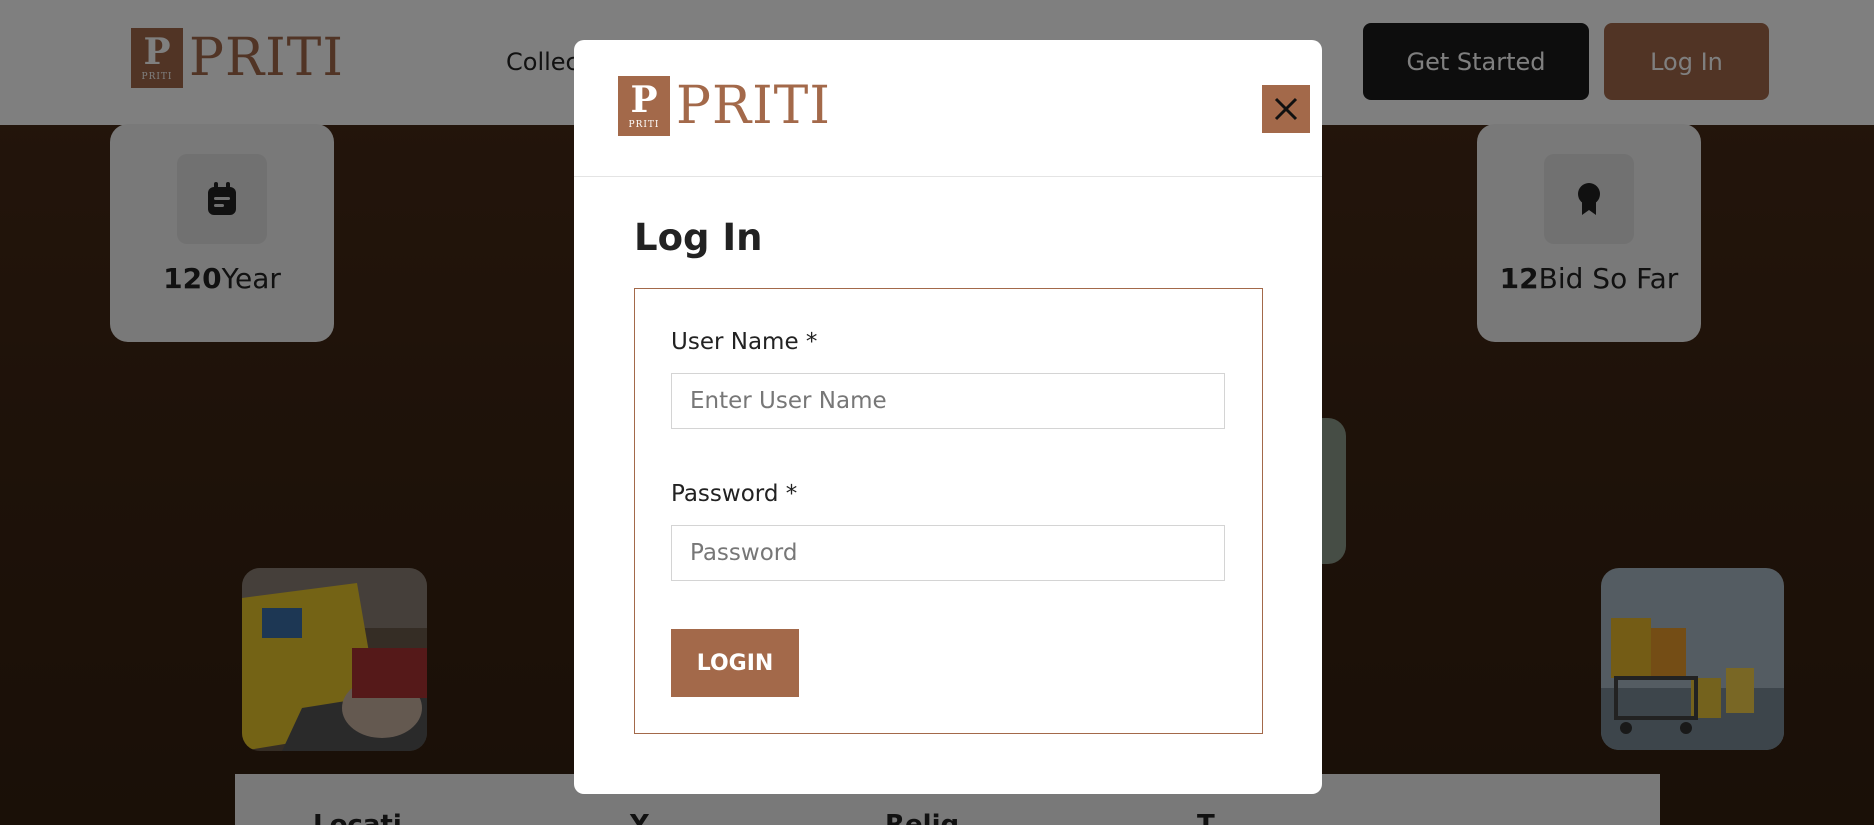 This screenshot has height=825, width=1874. I want to click on password-input, so click(948, 553).